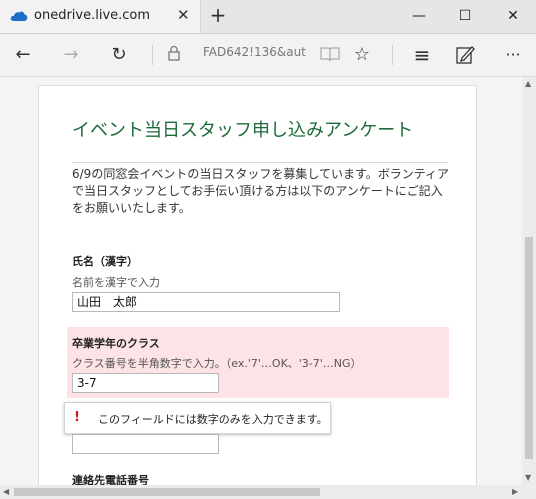 The height and width of the screenshot is (499, 536). Describe the element at coordinates (513, 55) in the screenshot. I see `more-icon: ···` at that location.